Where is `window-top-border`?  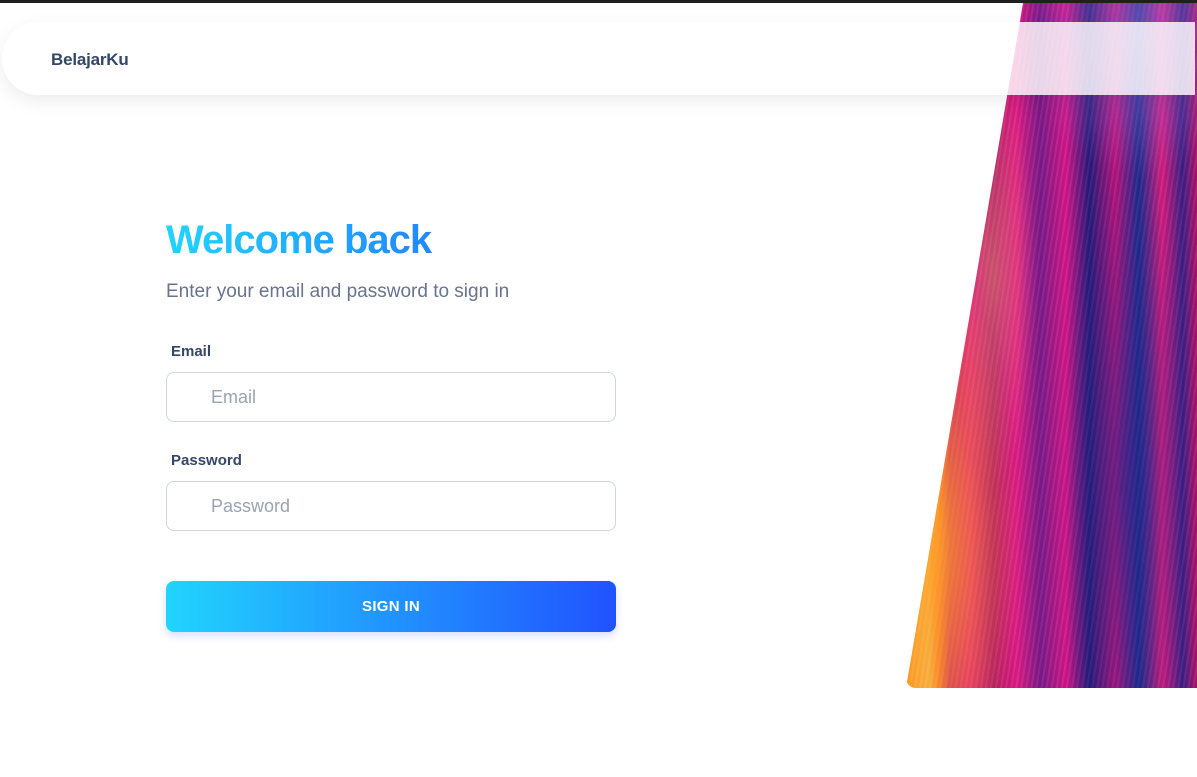 window-top-border is located at coordinates (598, 1).